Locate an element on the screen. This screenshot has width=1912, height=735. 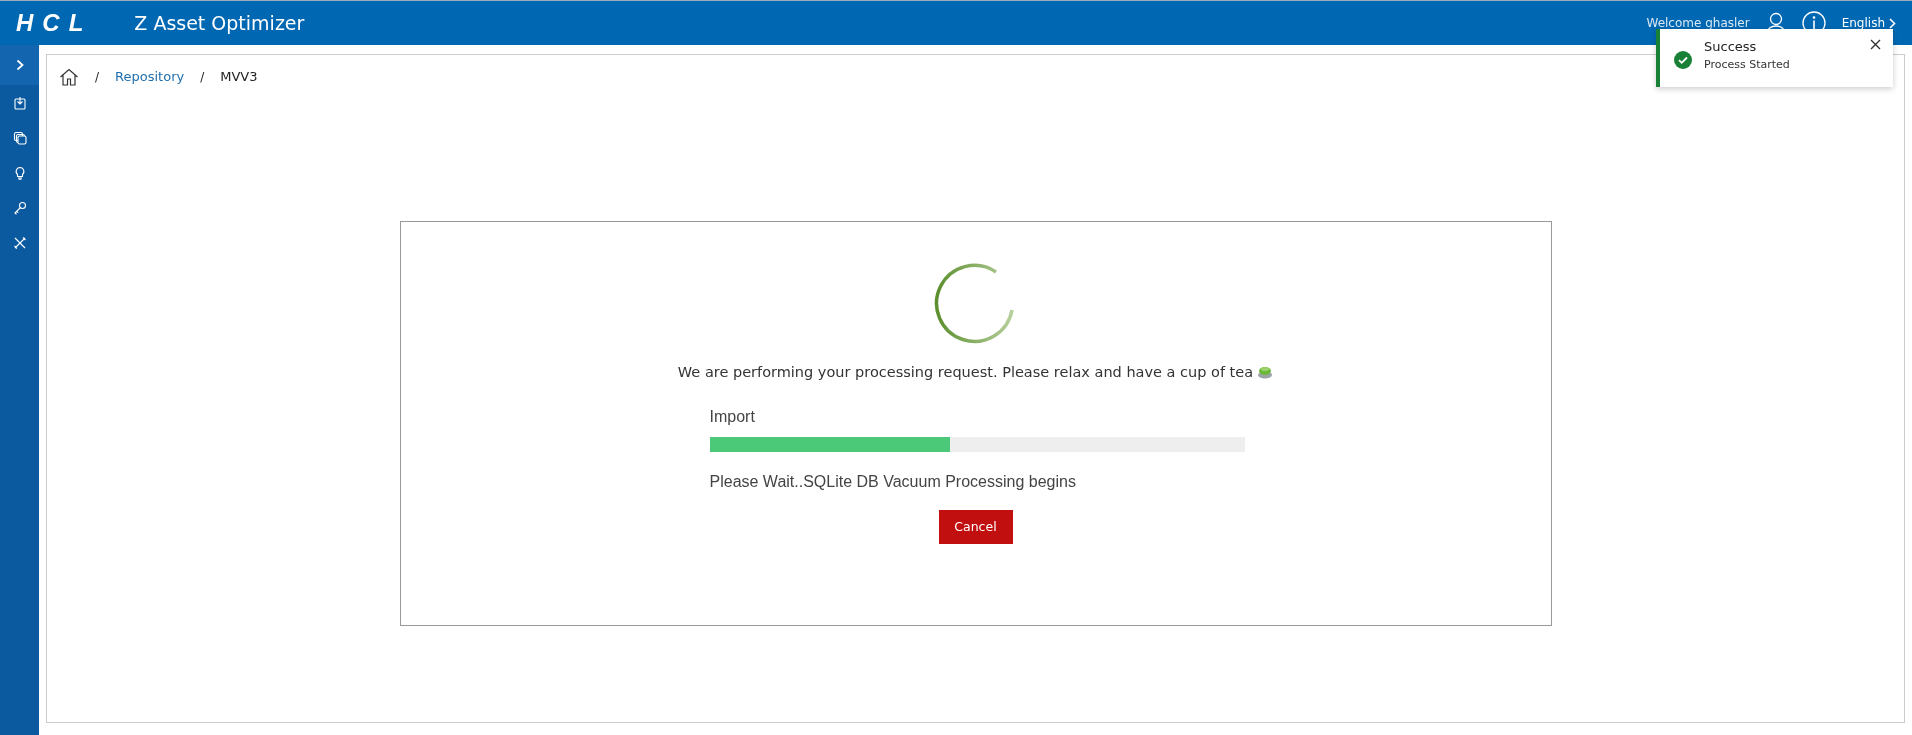
home-icon is located at coordinates (69, 76).